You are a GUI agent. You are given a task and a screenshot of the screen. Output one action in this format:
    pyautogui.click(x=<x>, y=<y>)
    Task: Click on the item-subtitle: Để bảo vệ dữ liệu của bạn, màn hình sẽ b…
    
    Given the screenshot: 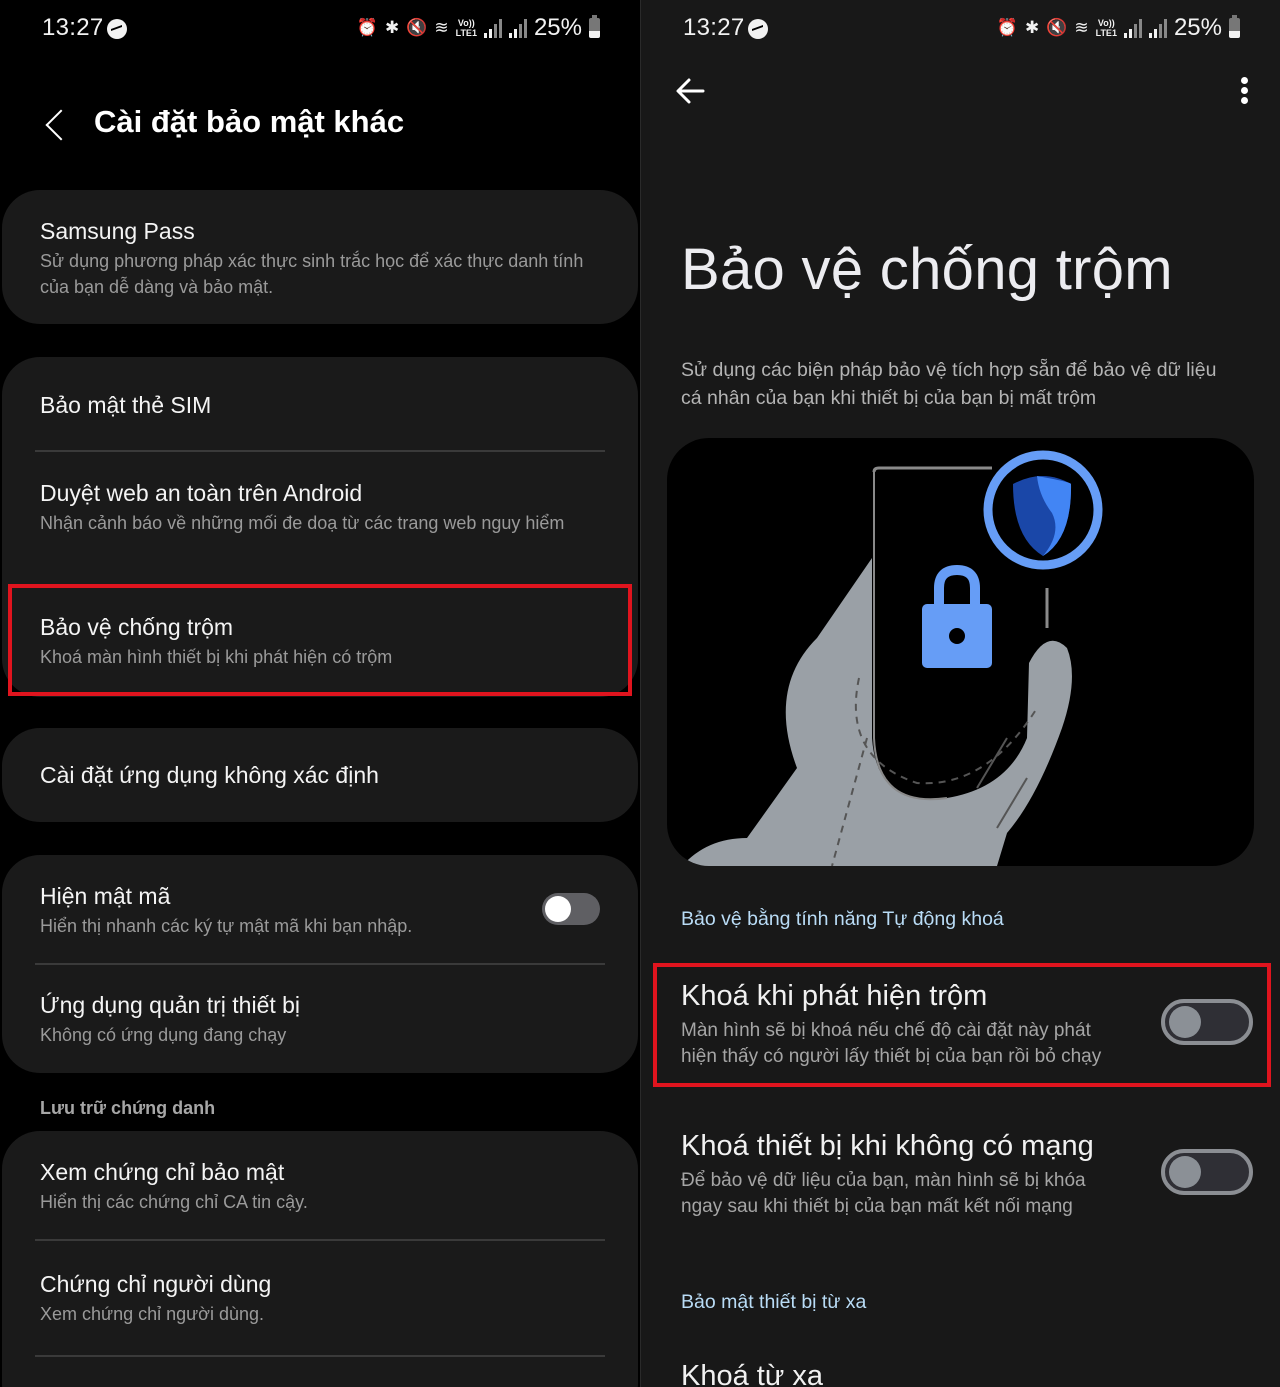 What is the action you would take?
    pyautogui.click(x=883, y=1193)
    